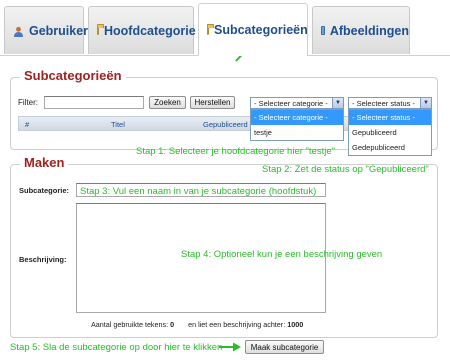 The width and height of the screenshot is (450, 362). I want to click on dropdown-option: - Selecteer categorie -, so click(297, 117).